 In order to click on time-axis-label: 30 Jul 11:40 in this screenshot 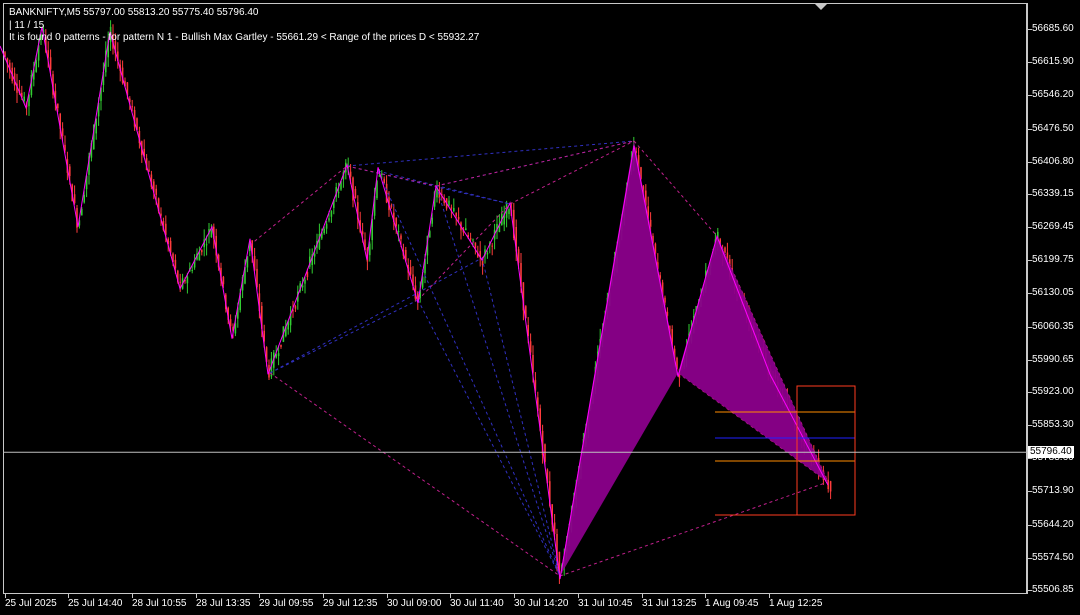, I will do `click(477, 603)`.